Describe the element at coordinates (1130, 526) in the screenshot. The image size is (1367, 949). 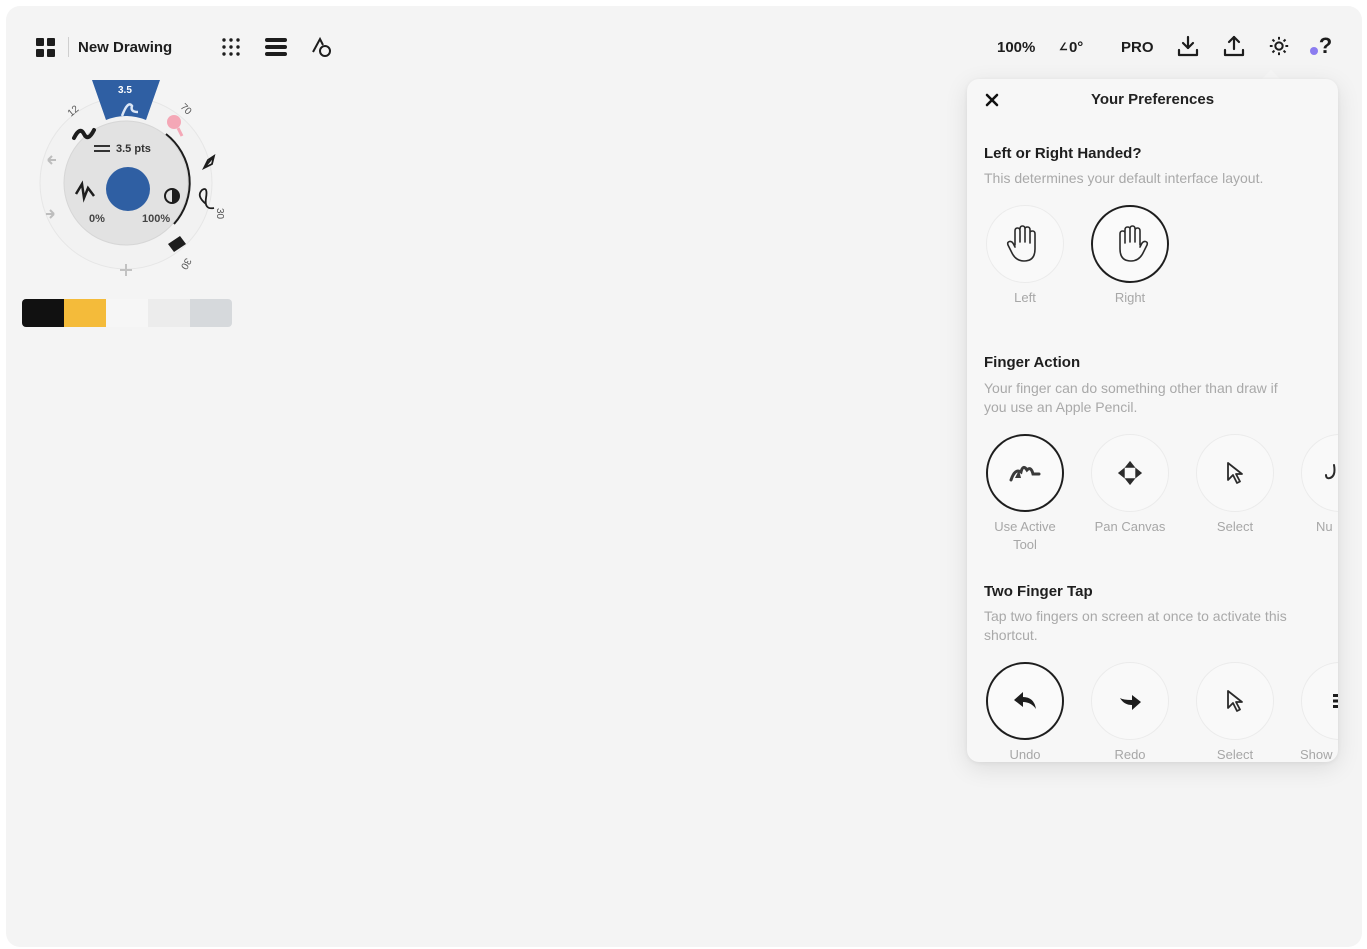
I see `option-pan-canvas-label: Pan Canvas` at that location.